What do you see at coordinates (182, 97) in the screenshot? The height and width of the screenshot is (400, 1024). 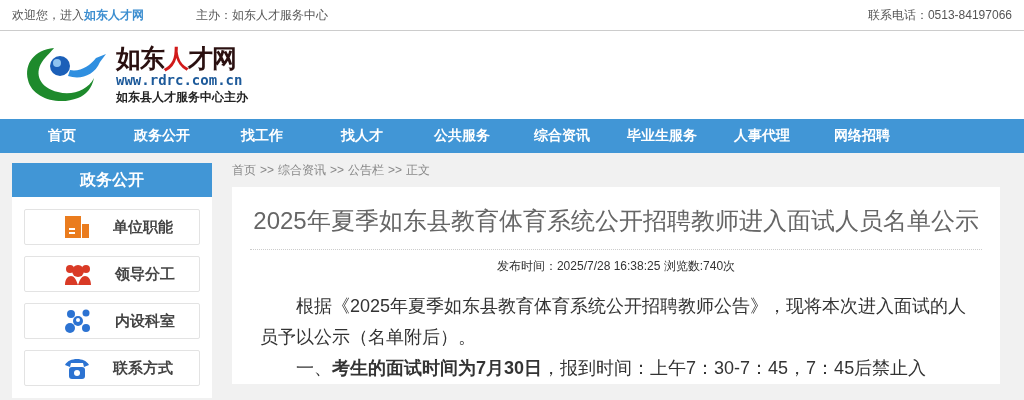 I see `logo-subtitle: 如东县人才服务中心主办` at bounding box center [182, 97].